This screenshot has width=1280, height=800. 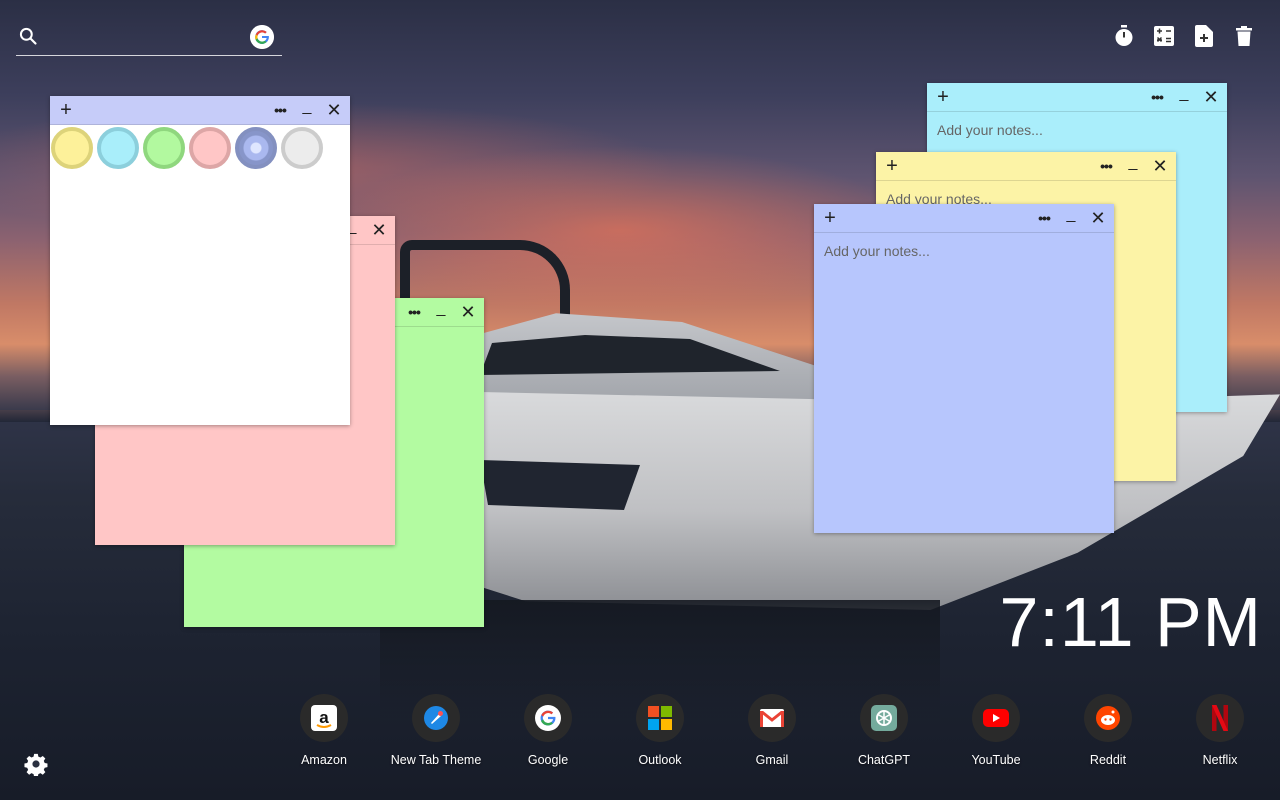 What do you see at coordinates (72, 148) in the screenshot?
I see `color-swatch-yellow` at bounding box center [72, 148].